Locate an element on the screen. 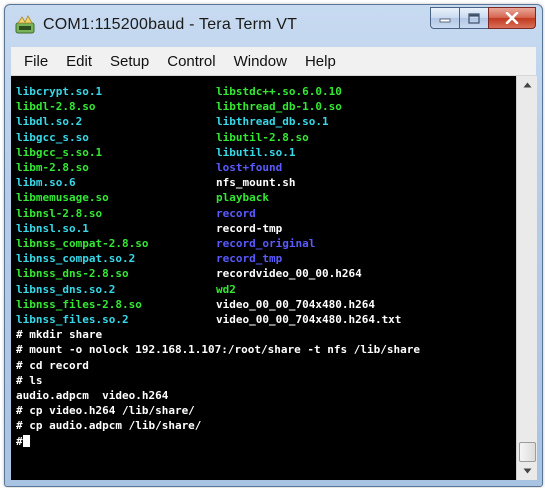 This screenshot has width=545, height=488. terminal-listing-row: libnss_compat.so.2 record_tmp is located at coordinates (149, 258).